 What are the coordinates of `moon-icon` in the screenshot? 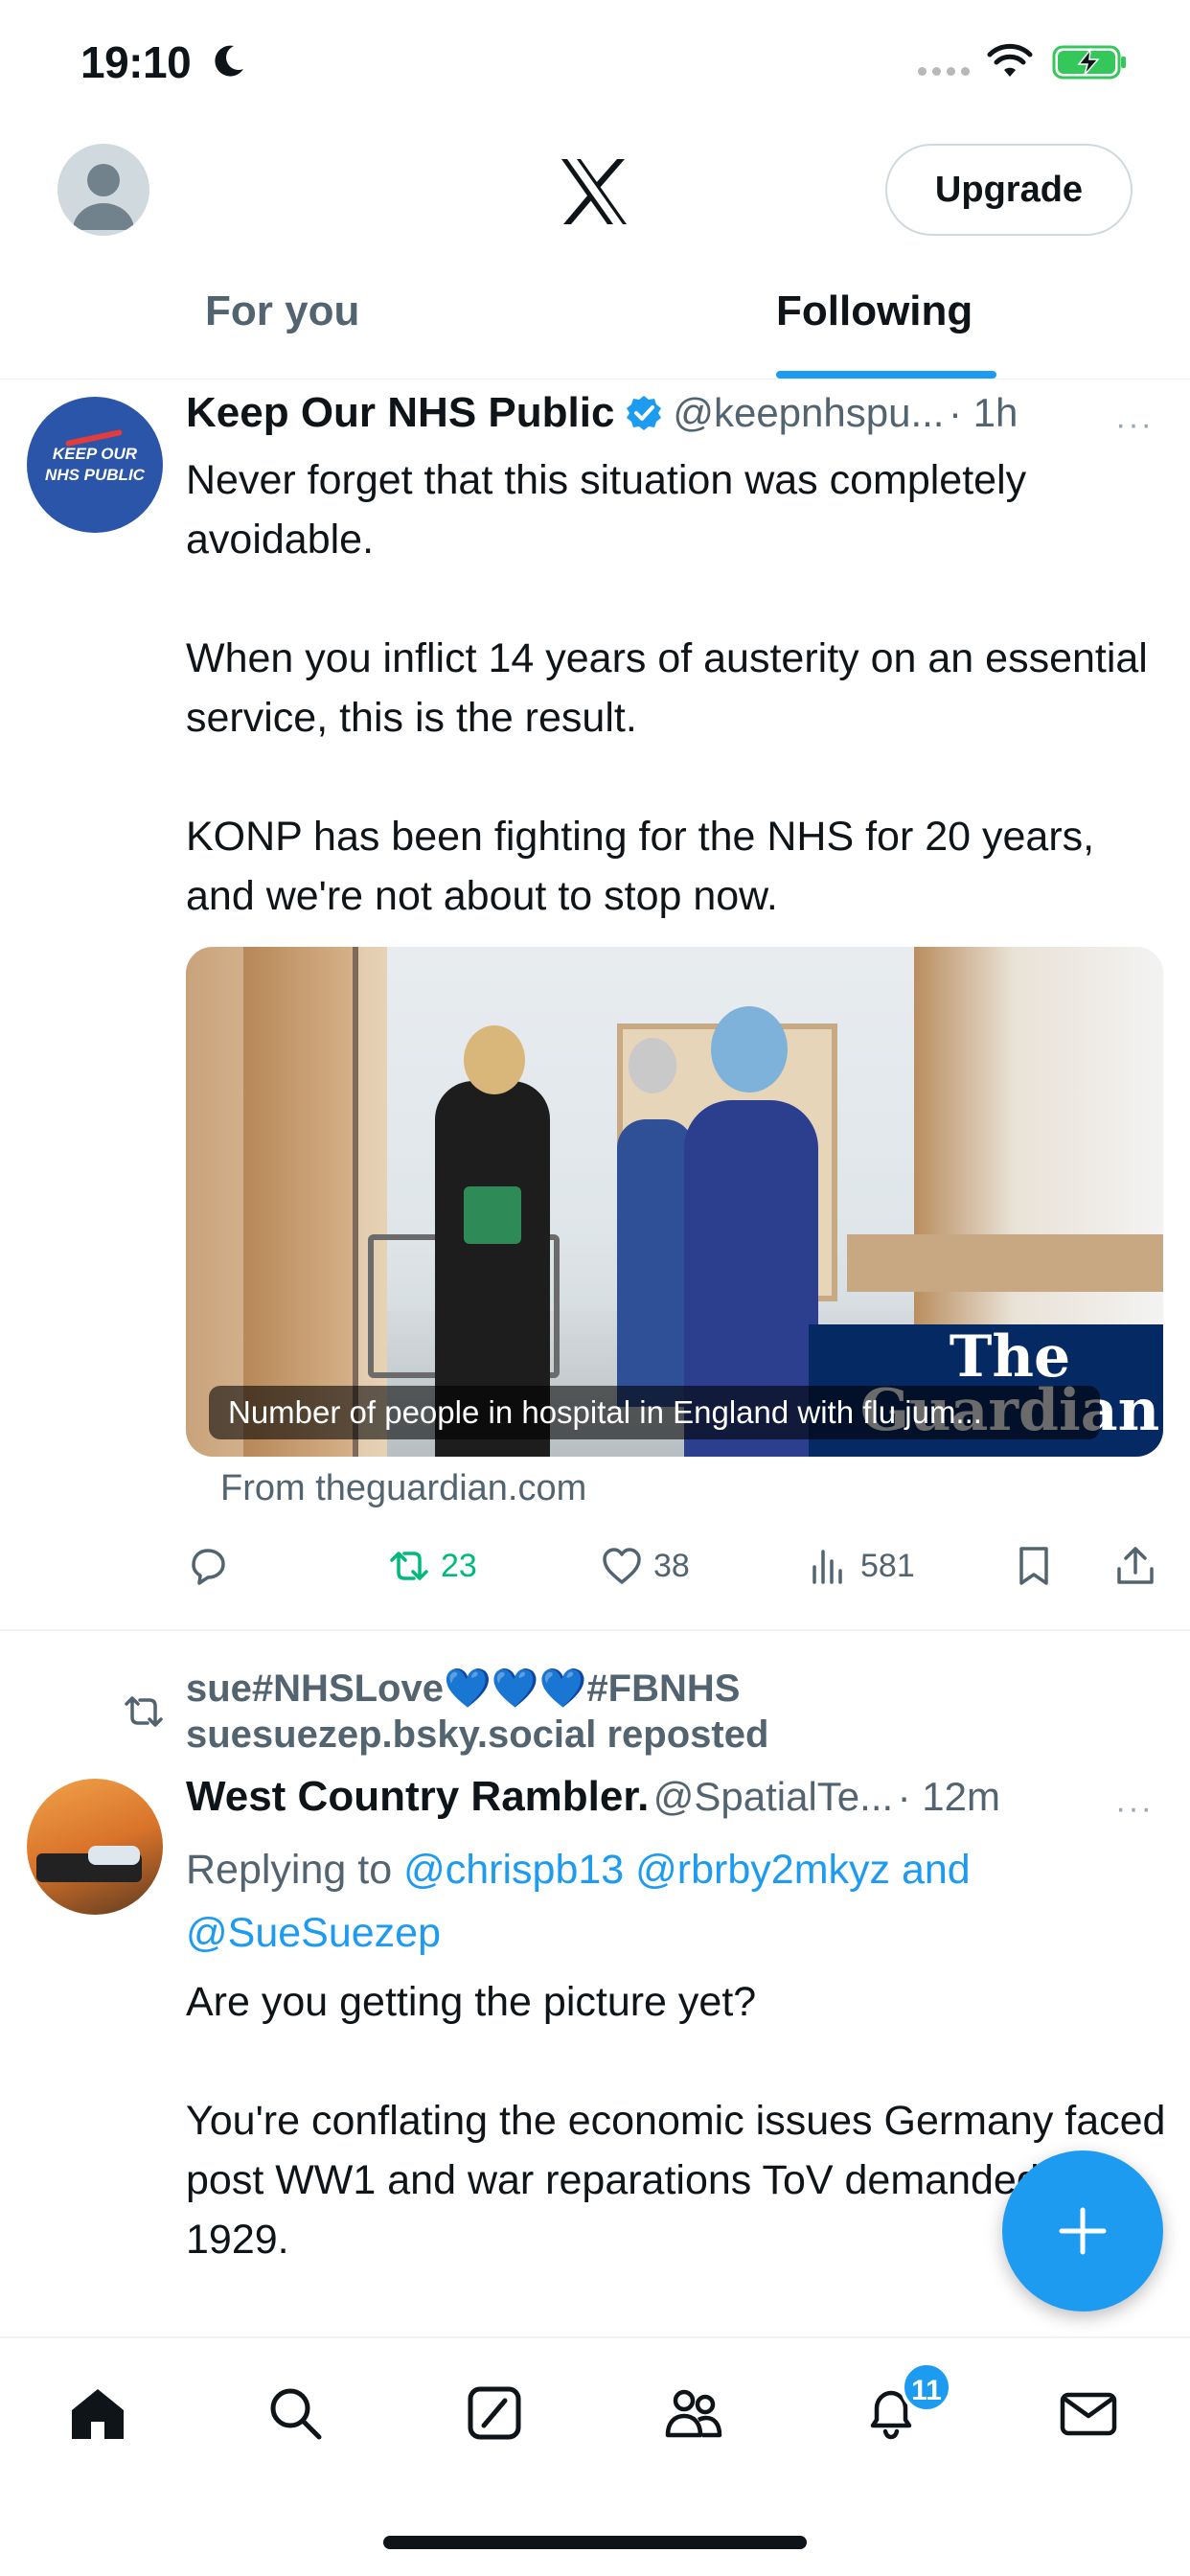 It's located at (229, 61).